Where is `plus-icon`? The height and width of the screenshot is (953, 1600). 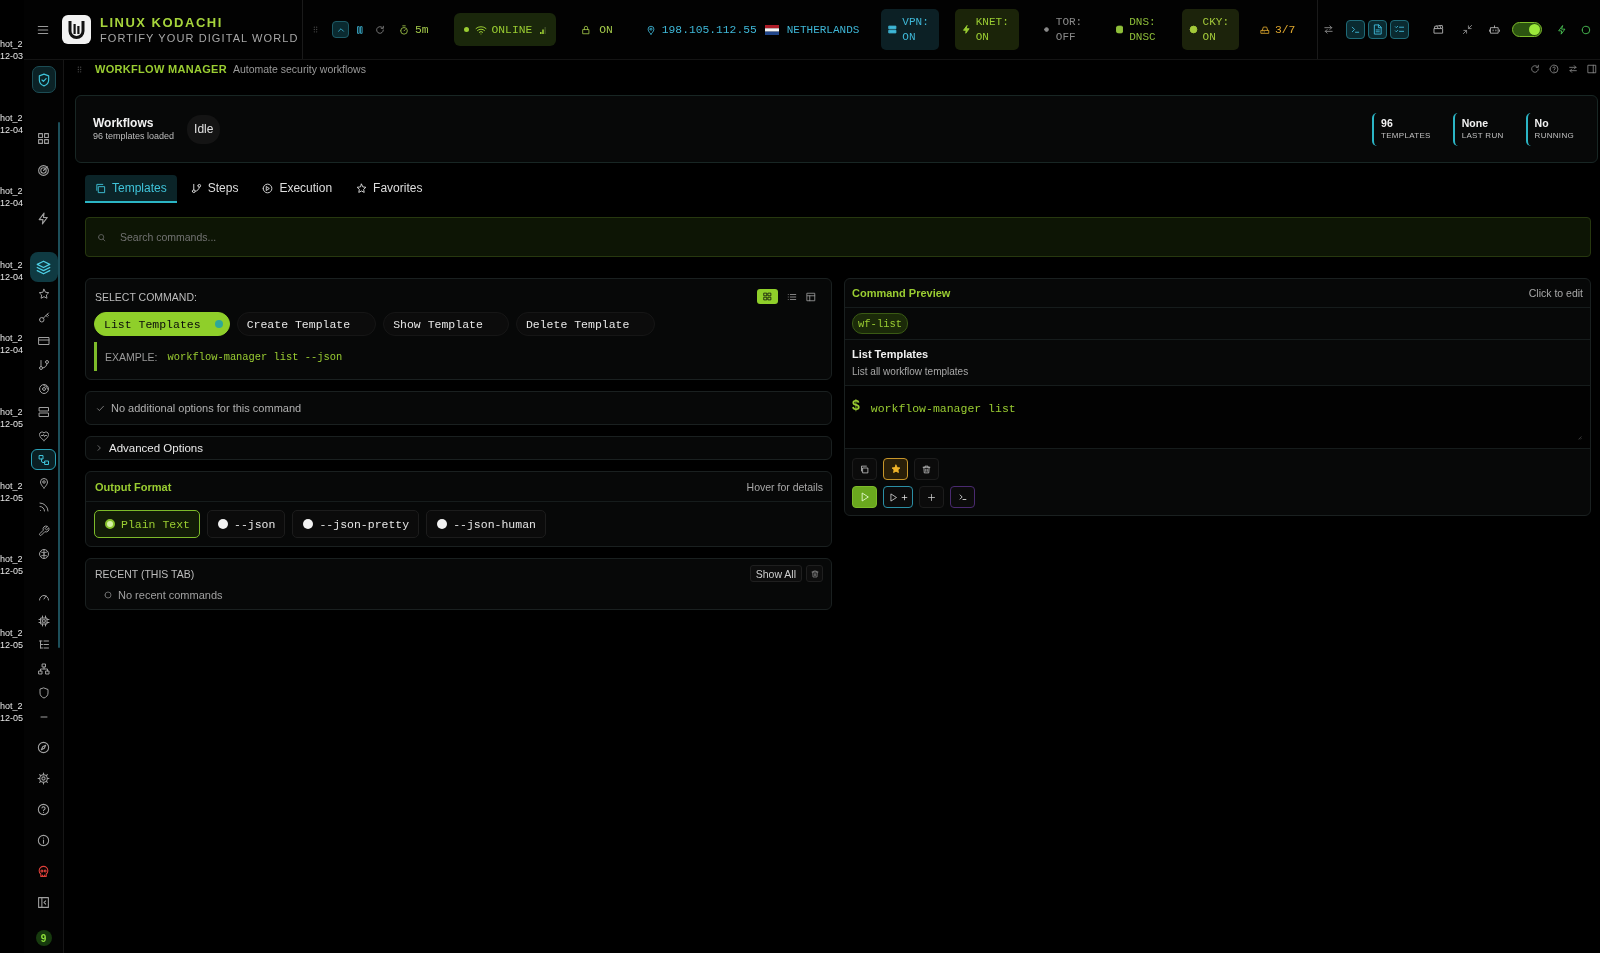
plus-icon is located at coordinates (931, 497).